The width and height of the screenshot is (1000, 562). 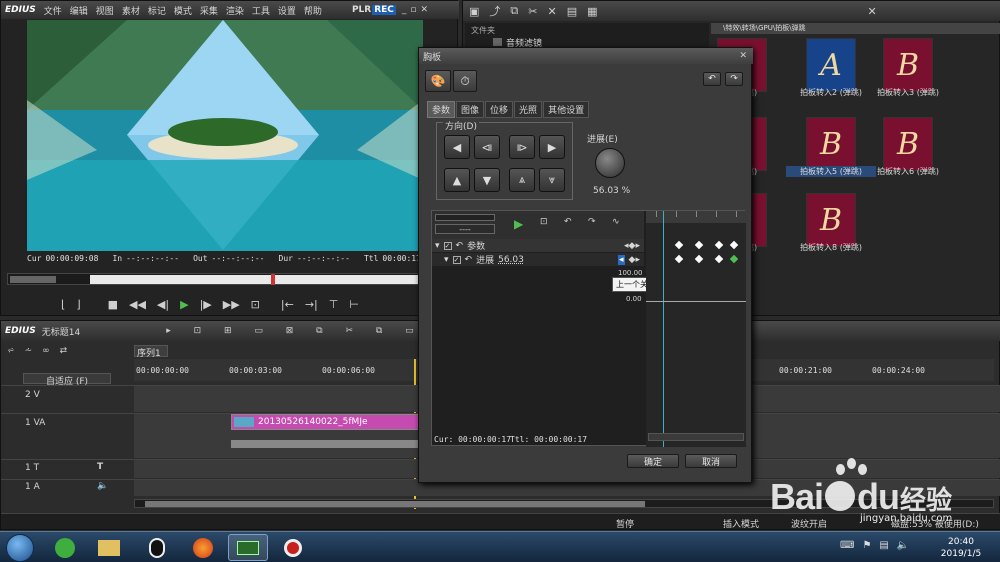 What do you see at coordinates (487, 147) in the screenshot?
I see `direction-left-in-button: ⧏` at bounding box center [487, 147].